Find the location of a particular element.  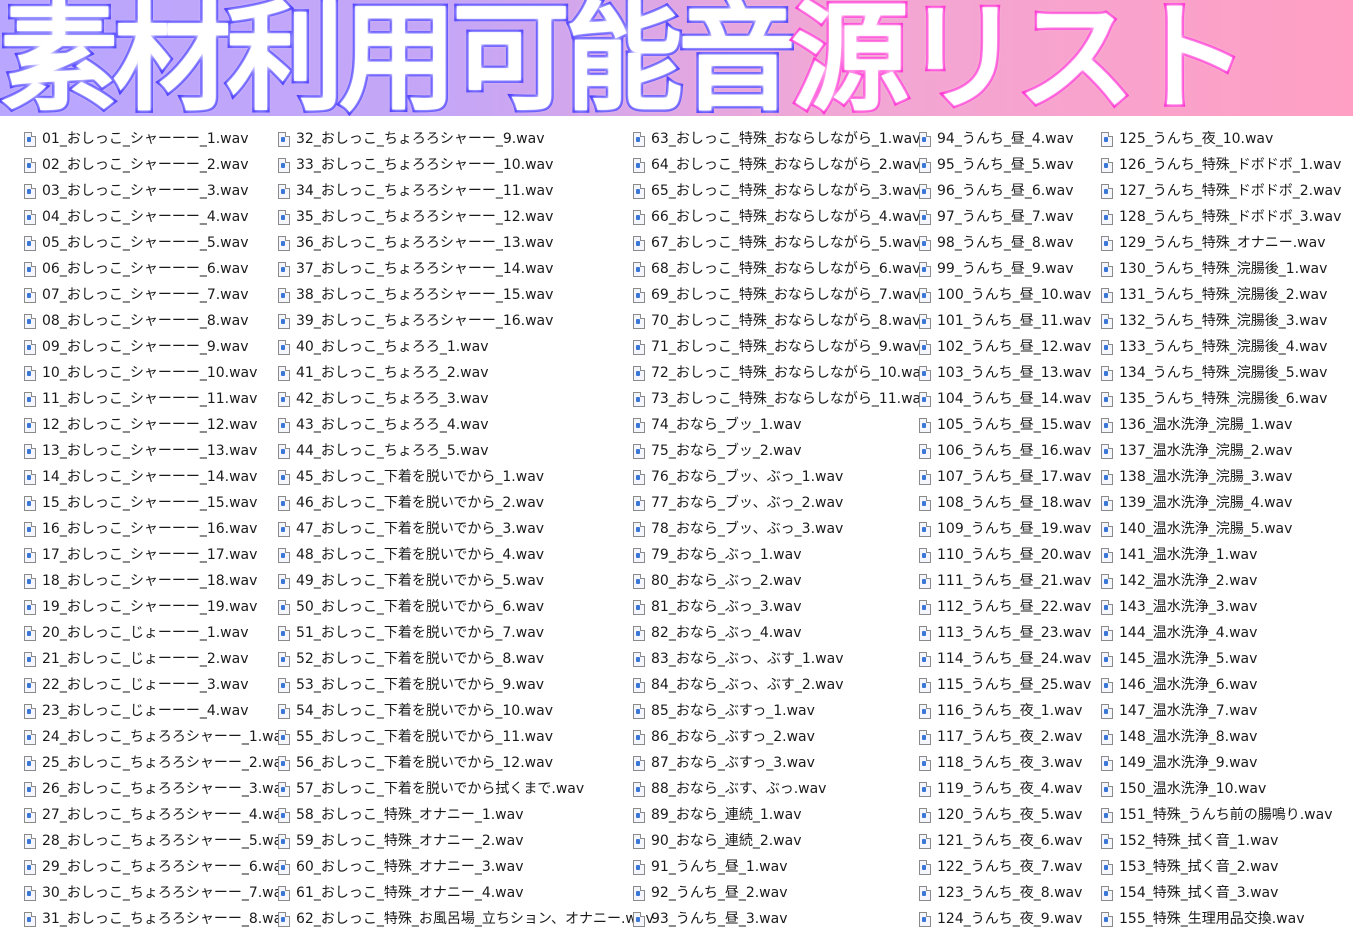

file-item: 143_温水洗浄_3.wav is located at coordinates (1221, 607).